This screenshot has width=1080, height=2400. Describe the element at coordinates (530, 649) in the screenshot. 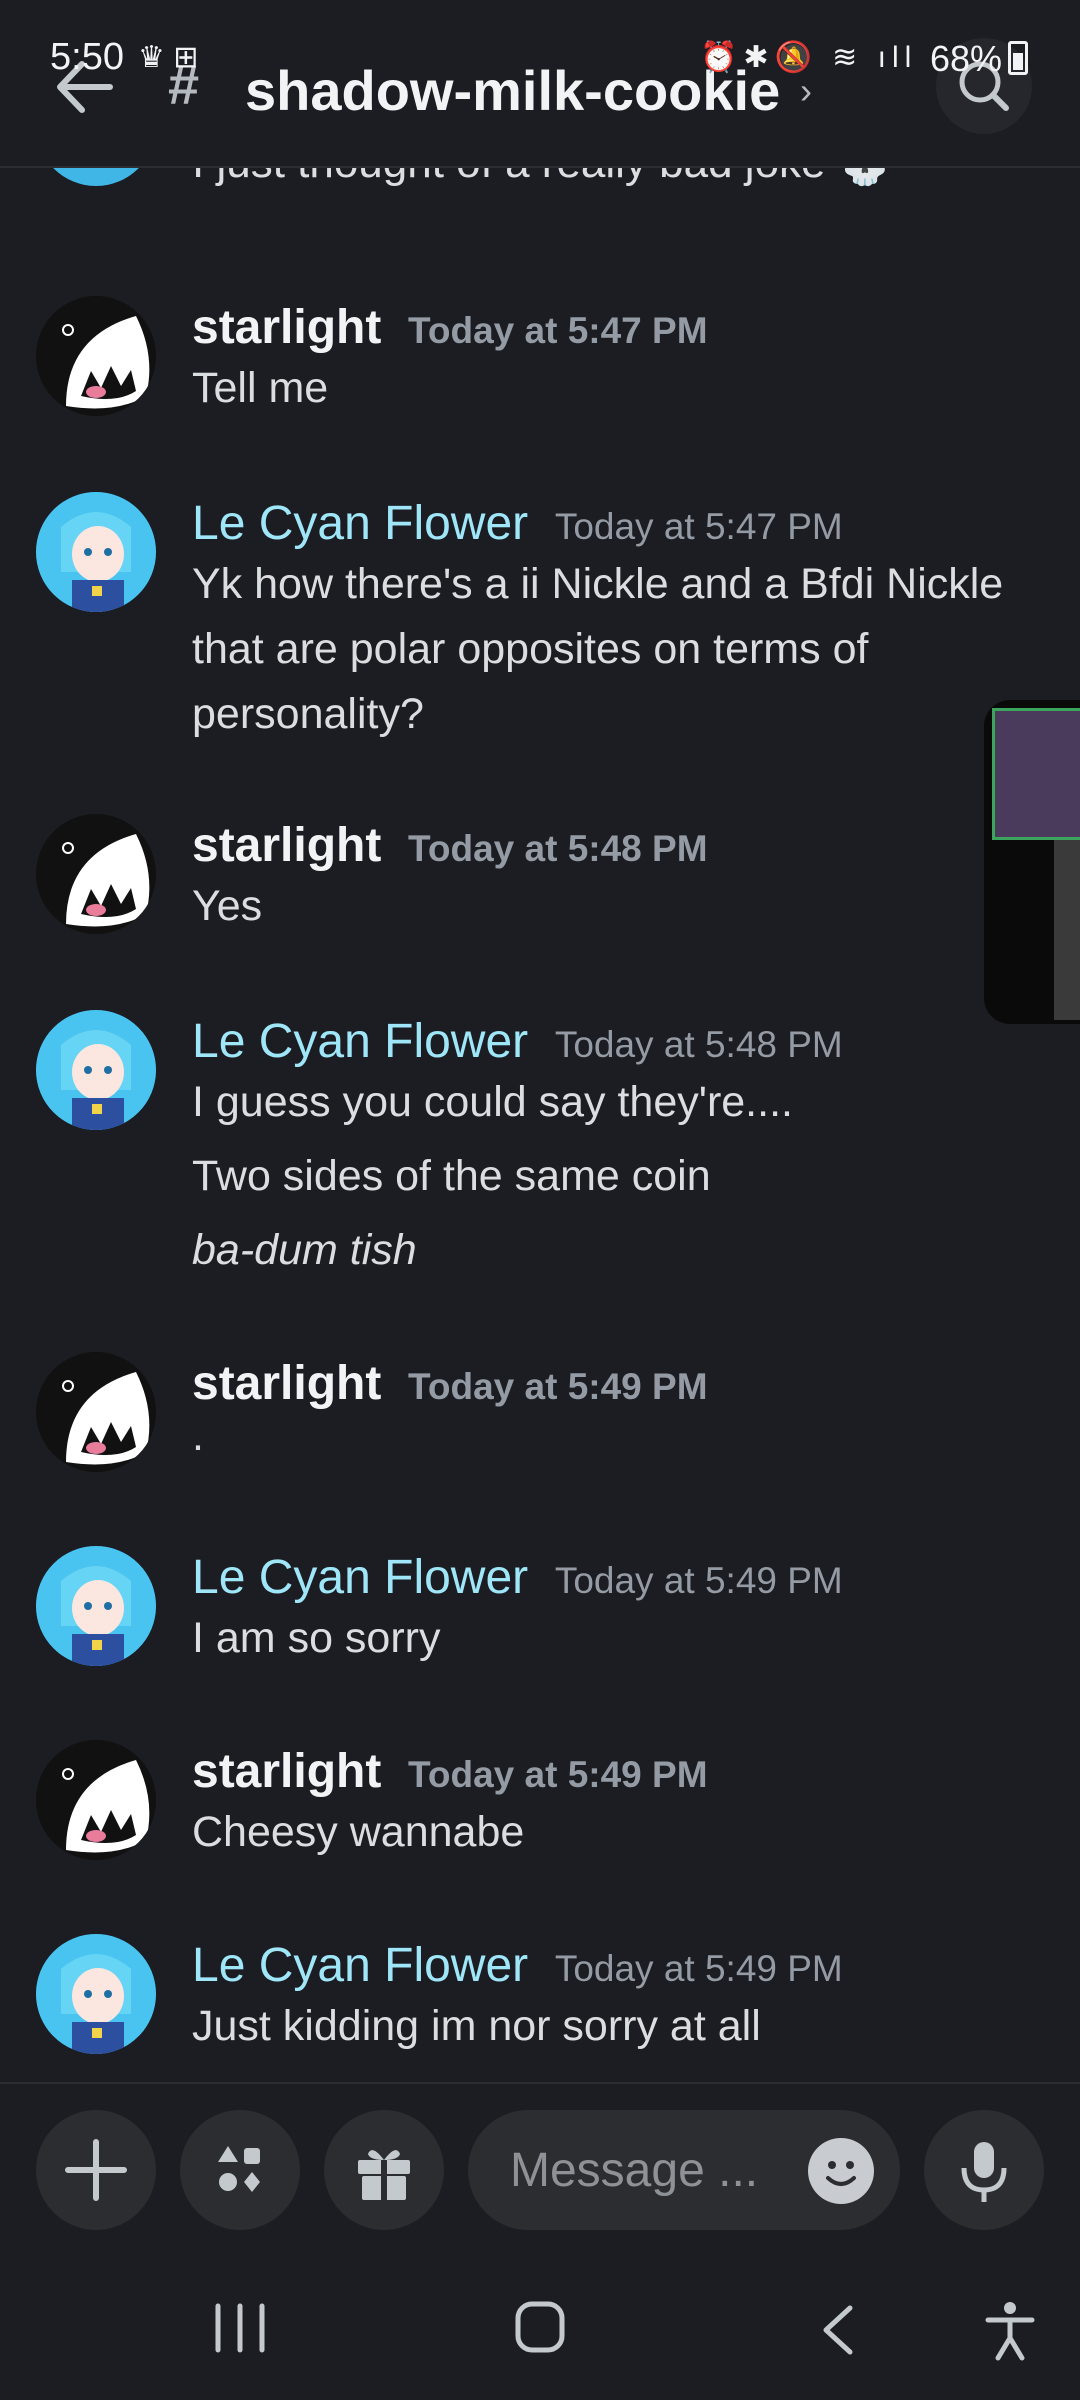

I see `message-text: that are polar opposites on terms of` at that location.